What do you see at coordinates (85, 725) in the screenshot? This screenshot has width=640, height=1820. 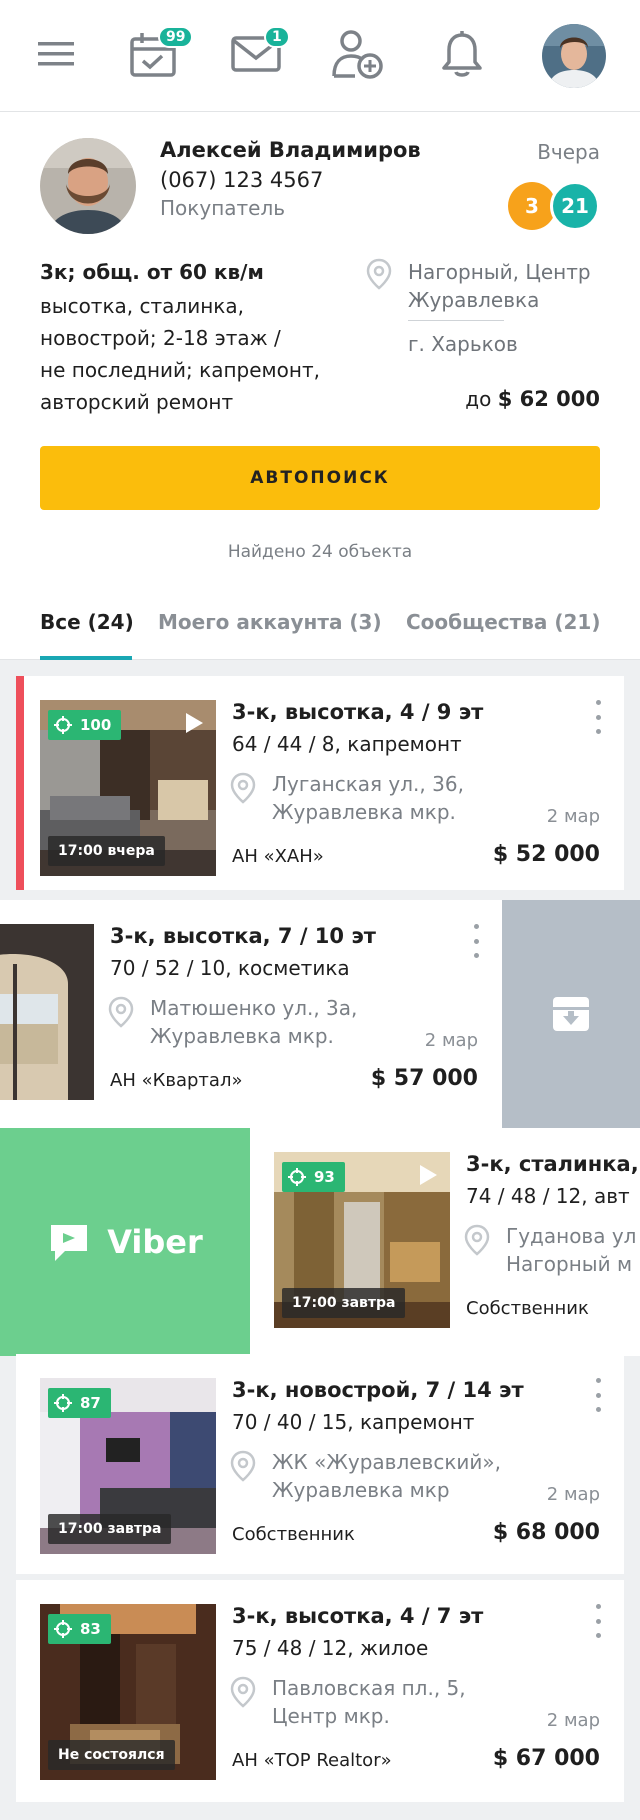 I see `match-score: 100` at bounding box center [85, 725].